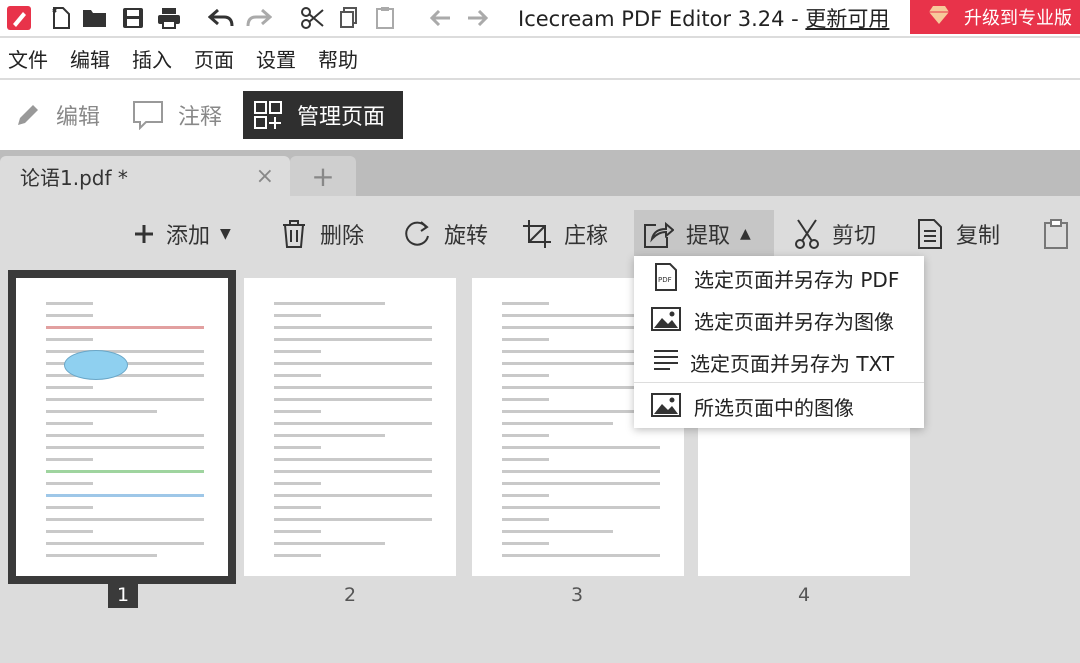 This screenshot has width=1080, height=663. I want to click on mode-edit-label: 编辑, so click(78, 117).